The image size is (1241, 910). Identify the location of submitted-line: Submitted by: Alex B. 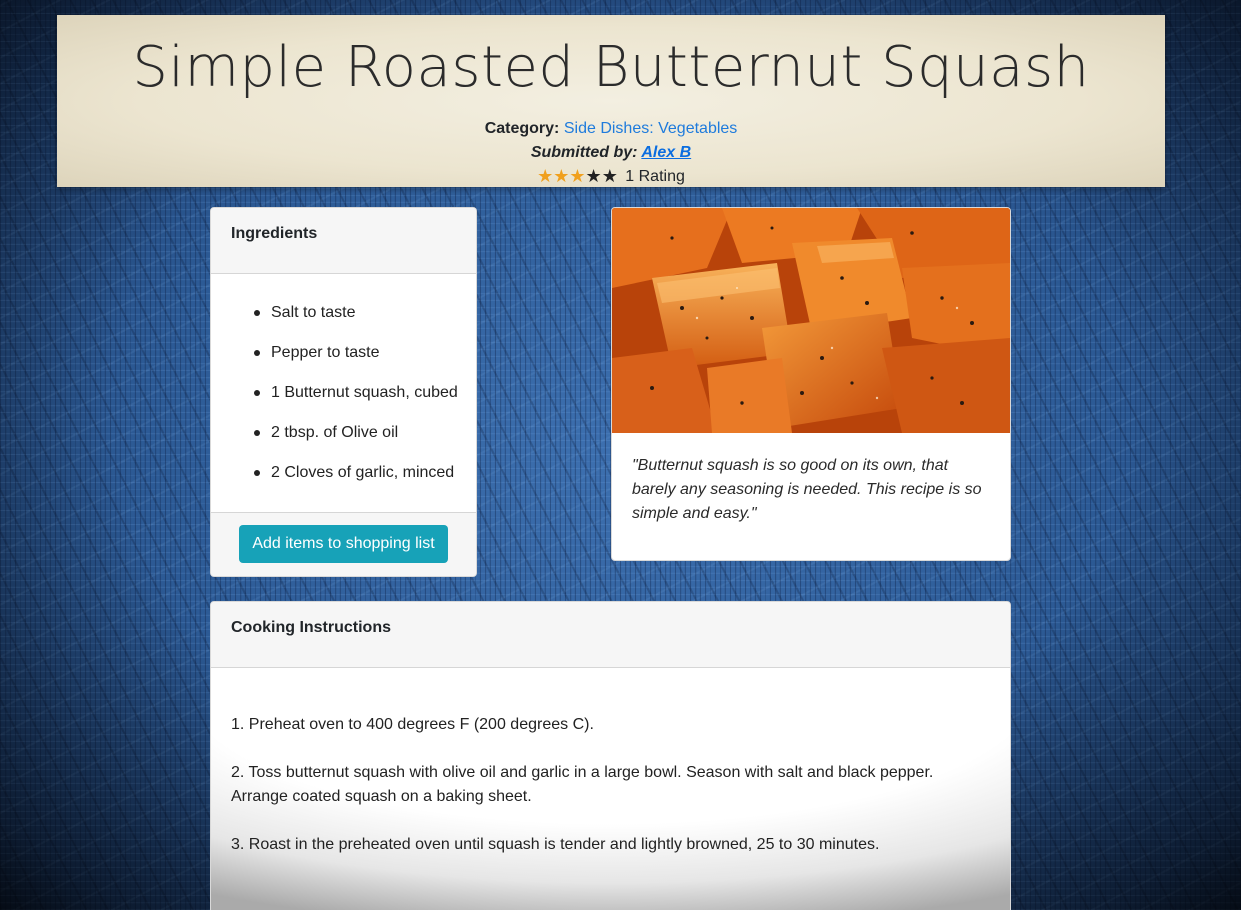
(611, 153).